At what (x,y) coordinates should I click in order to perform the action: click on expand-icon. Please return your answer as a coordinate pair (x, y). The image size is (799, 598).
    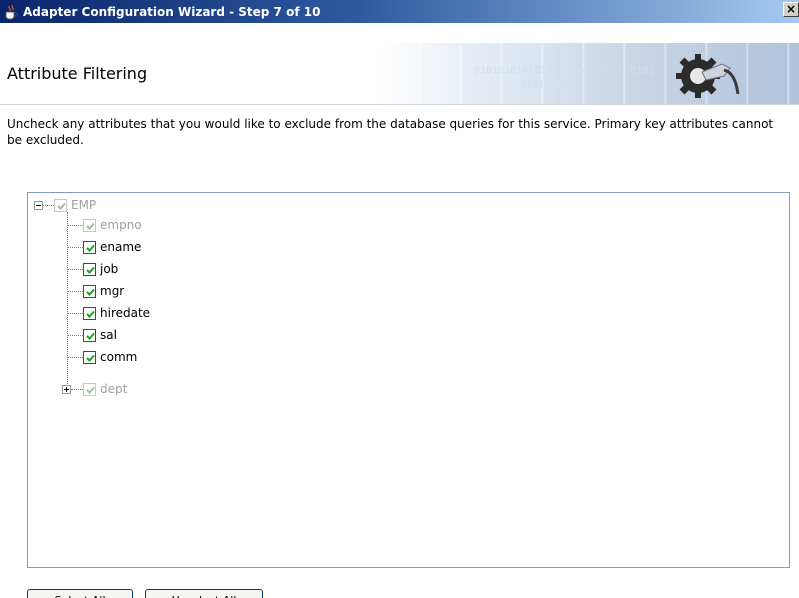
    Looking at the image, I should click on (66, 389).